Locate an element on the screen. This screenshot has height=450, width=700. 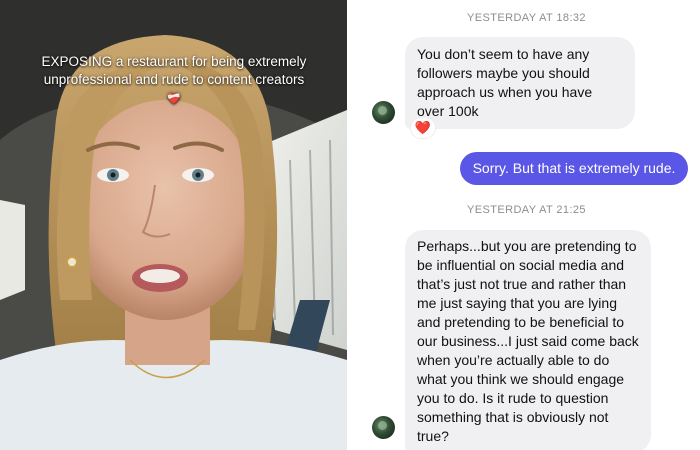
caption-emphasis: EXPOSING is located at coordinates (77, 61).